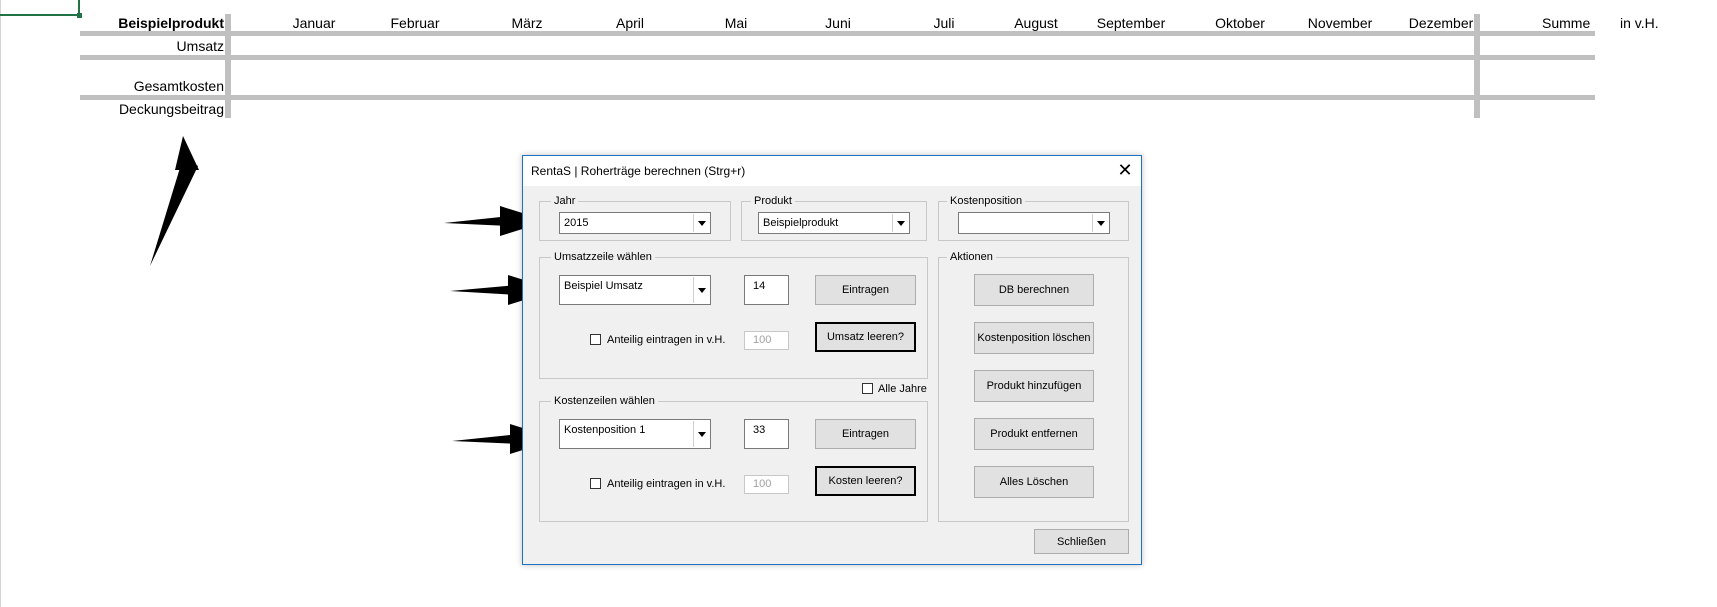 The height and width of the screenshot is (607, 1717). What do you see at coordinates (766, 484) in the screenshot?
I see `costs-proportional-input: 100` at bounding box center [766, 484].